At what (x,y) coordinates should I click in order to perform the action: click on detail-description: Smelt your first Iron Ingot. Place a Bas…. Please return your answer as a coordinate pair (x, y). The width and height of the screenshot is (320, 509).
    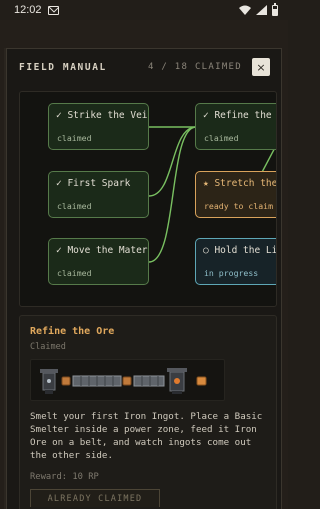
    Looking at the image, I should click on (146, 436).